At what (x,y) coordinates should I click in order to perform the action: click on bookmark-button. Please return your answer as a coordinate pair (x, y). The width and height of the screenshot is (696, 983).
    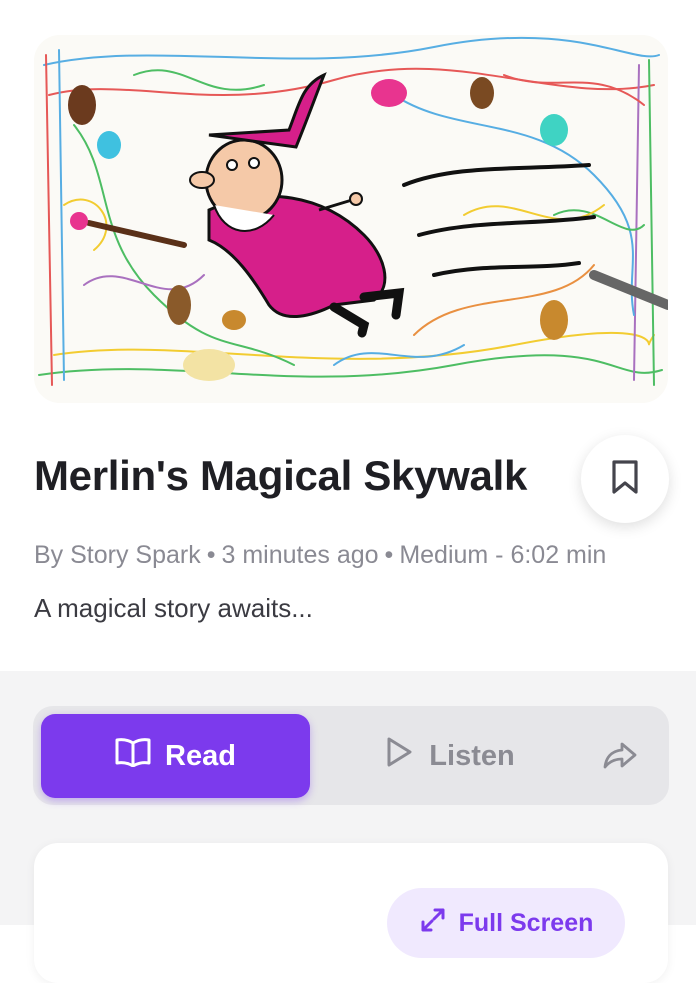
    Looking at the image, I should click on (625, 479).